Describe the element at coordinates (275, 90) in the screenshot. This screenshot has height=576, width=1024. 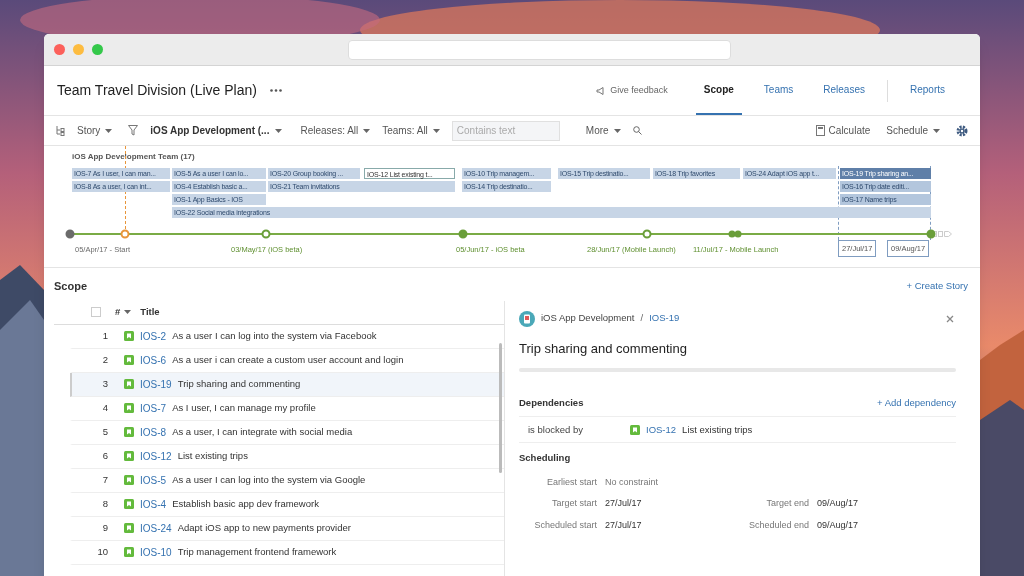
I see `more-icon` at that location.